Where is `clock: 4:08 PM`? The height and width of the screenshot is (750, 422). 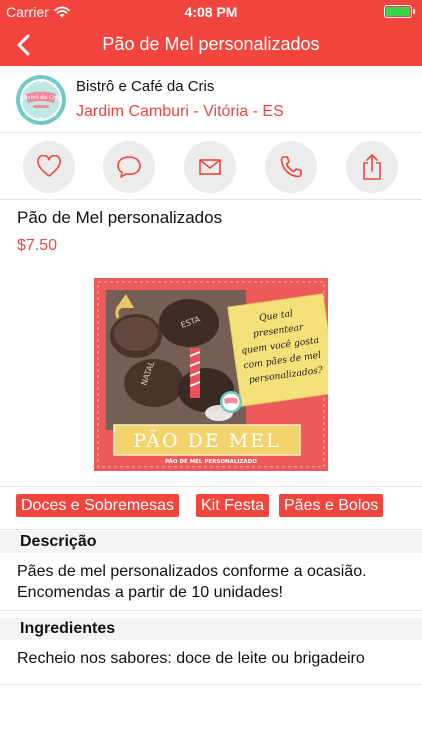
clock: 4:08 PM is located at coordinates (211, 12).